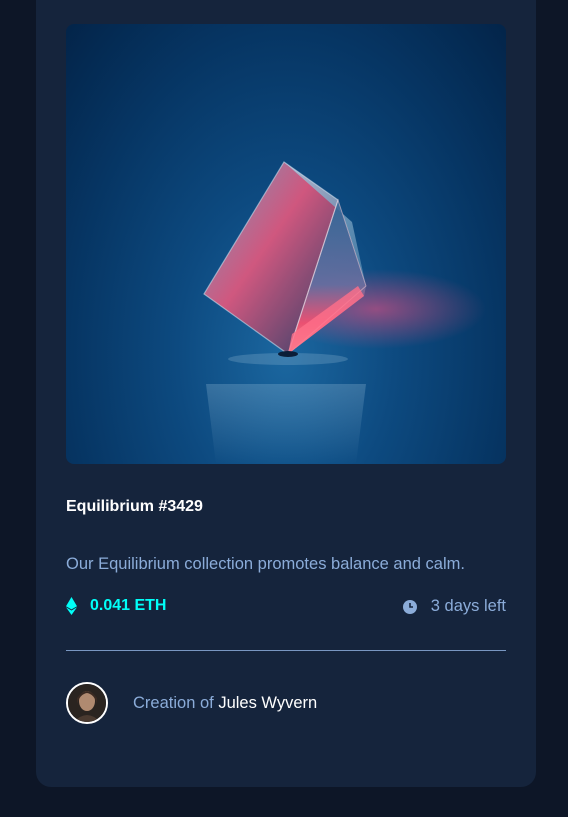  I want to click on creator-info: Creation of Jules Wyvern, so click(191, 703).